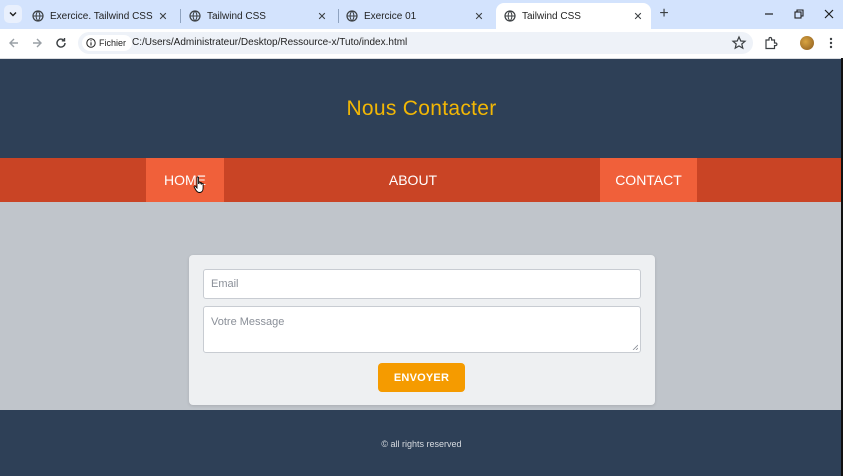 This screenshot has width=843, height=476. I want to click on page-title: Nous Contacter, so click(421, 108).